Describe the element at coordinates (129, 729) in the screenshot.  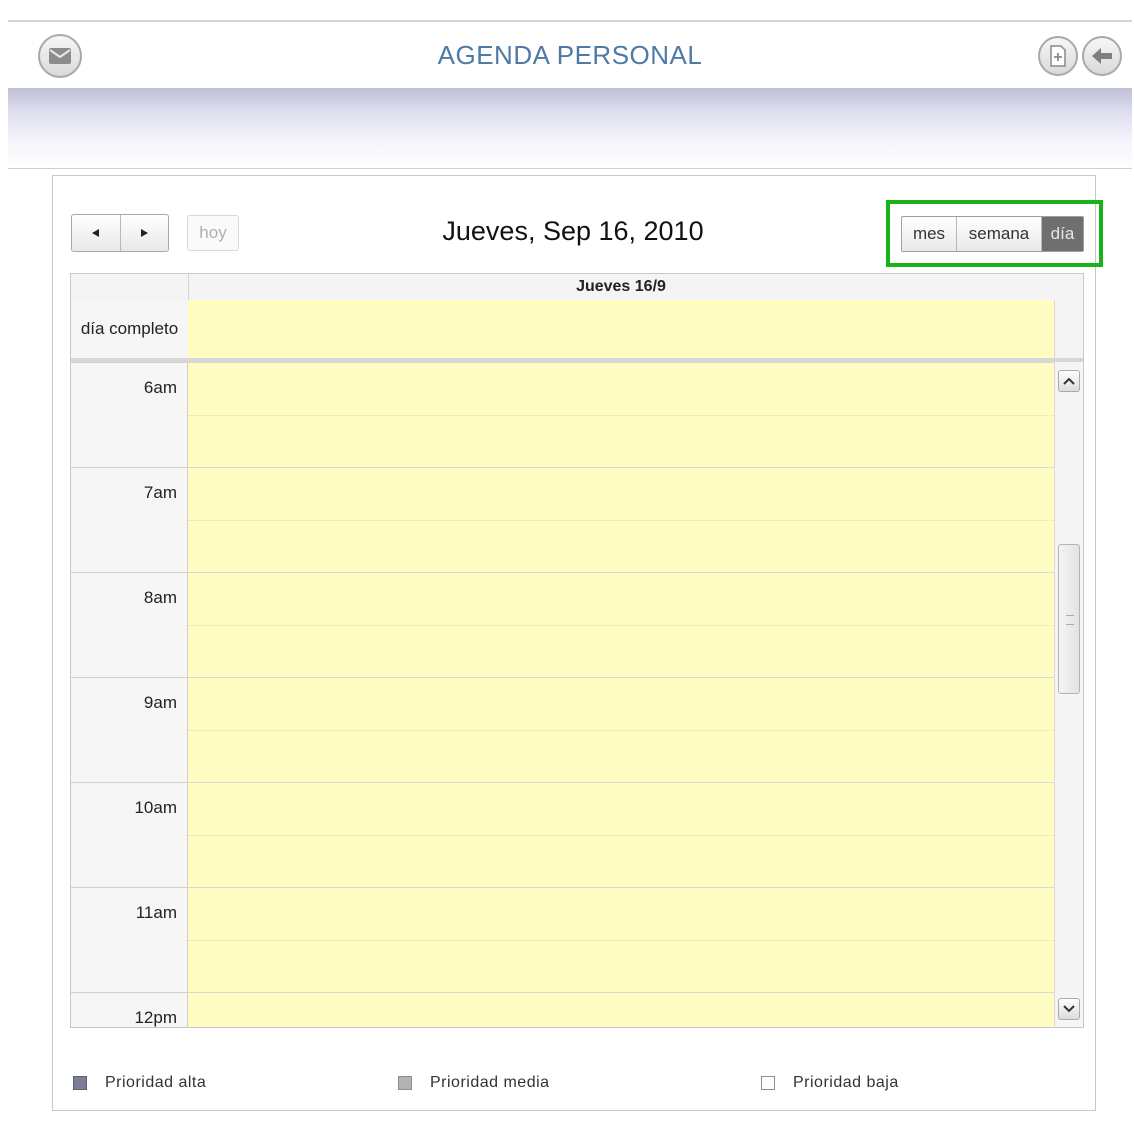
I see `hour-label: 9am` at that location.